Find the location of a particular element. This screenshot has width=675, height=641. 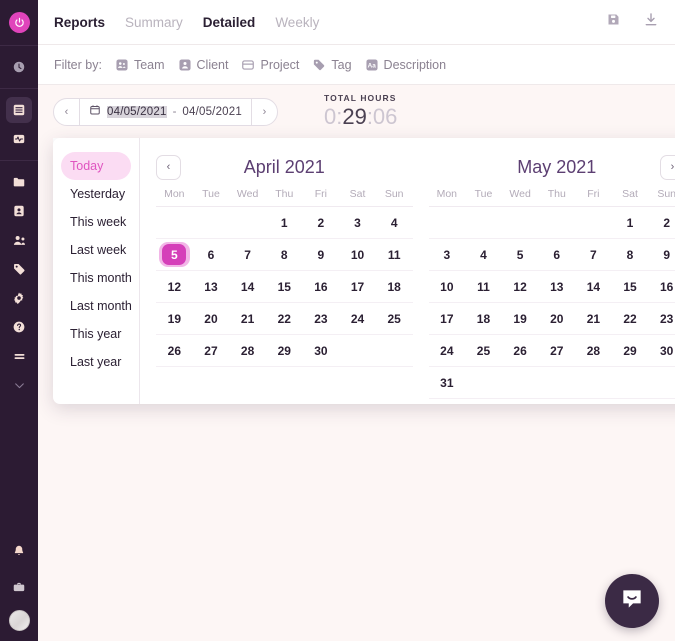

preset-last-year: Last year is located at coordinates (96, 362).